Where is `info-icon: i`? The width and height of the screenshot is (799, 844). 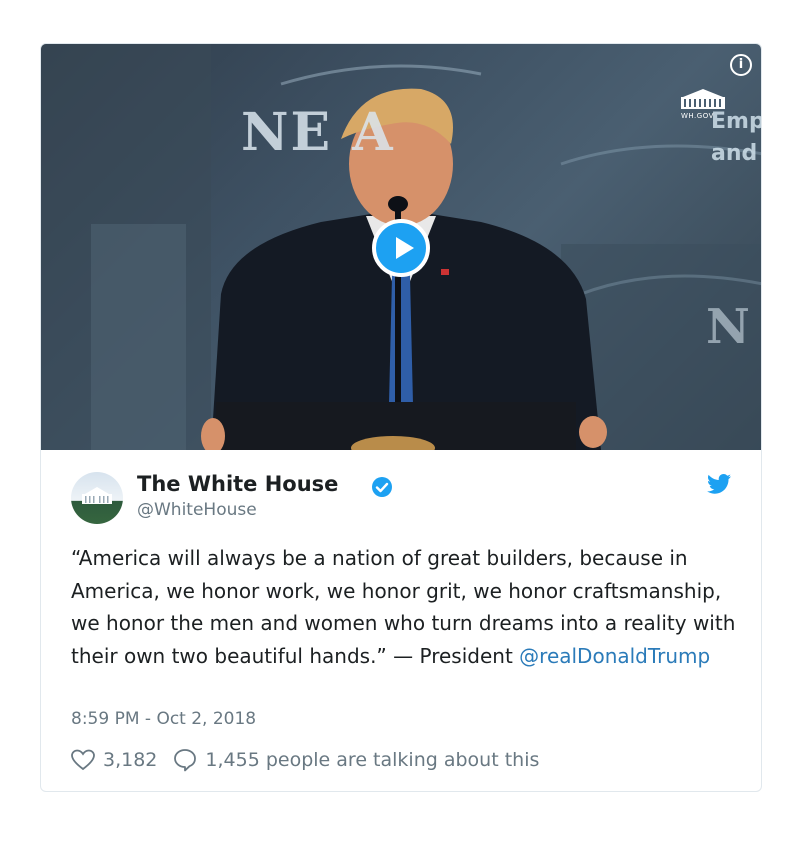
info-icon: i is located at coordinates (741, 65).